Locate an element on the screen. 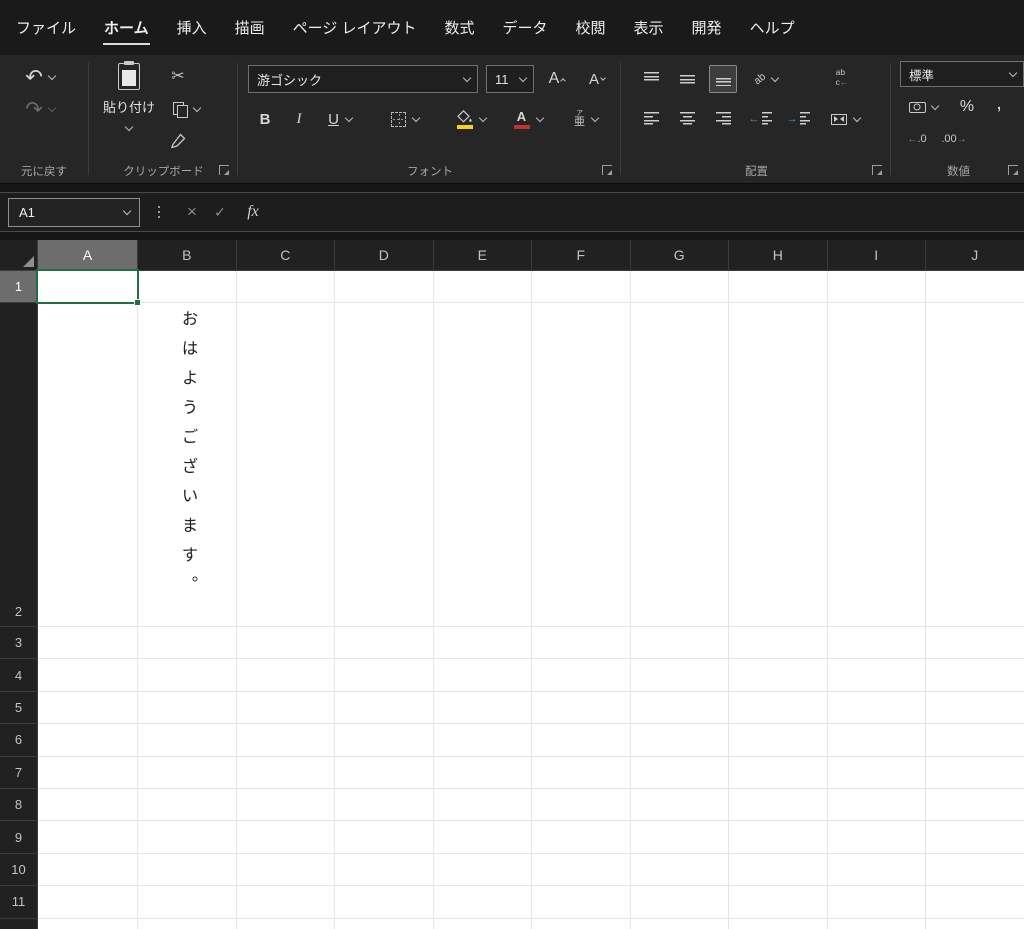 This screenshot has width=1024, height=929. align-center-button is located at coordinates (687, 119).